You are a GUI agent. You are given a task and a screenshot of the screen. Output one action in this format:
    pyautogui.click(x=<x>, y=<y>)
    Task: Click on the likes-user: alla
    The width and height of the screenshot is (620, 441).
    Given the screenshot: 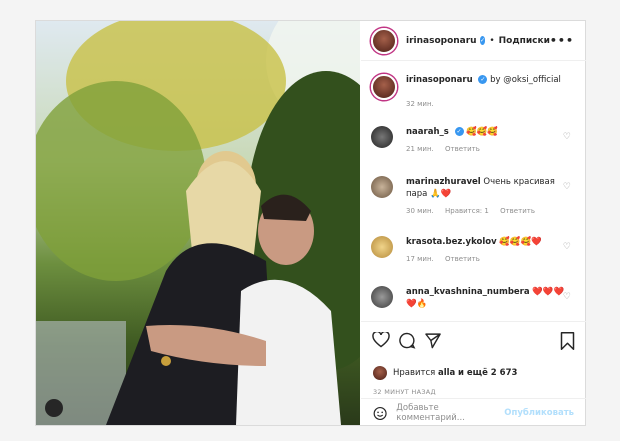 What is the action you would take?
    pyautogui.click(x=446, y=373)
    